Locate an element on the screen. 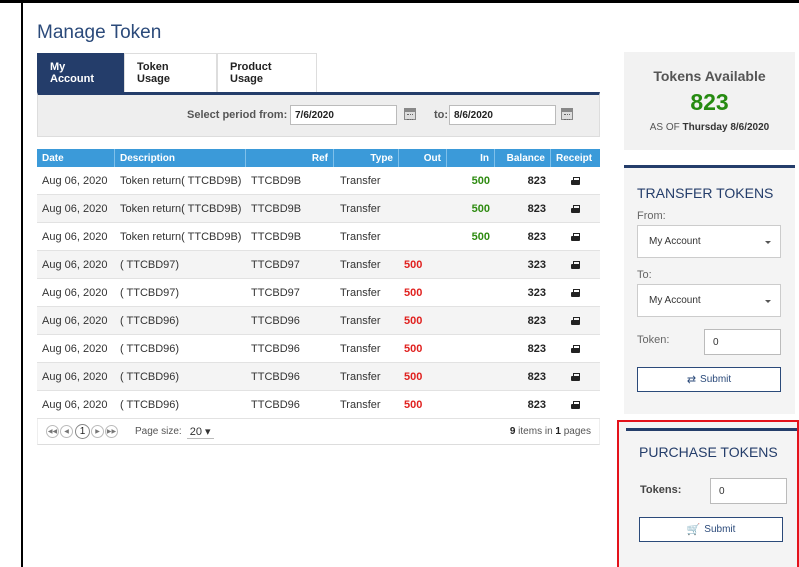 The height and width of the screenshot is (567, 799). tokens-as-of: AS OF Thursday 8/6/2020 is located at coordinates (709, 127).